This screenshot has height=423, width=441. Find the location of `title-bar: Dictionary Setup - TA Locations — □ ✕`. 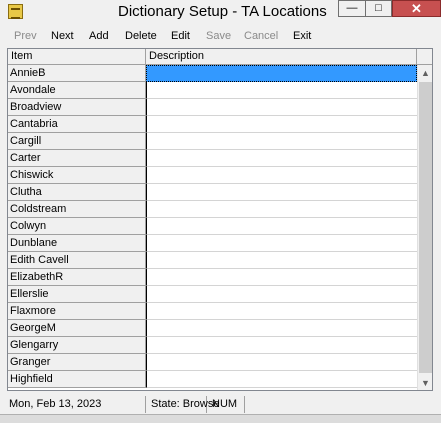

title-bar: Dictionary Setup - TA Locations — □ ✕ is located at coordinates (220, 12).